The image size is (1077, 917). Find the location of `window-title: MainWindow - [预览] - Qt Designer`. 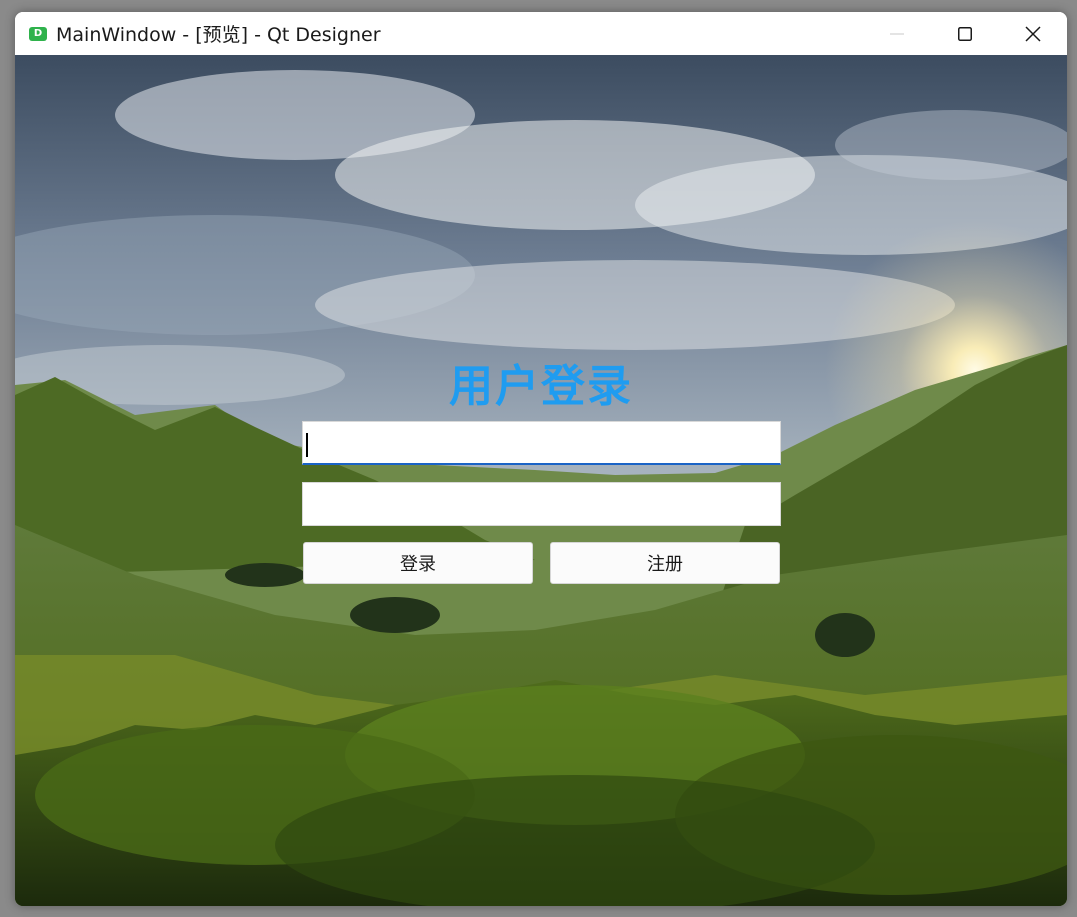

window-title: MainWindow - [预览] - Qt Designer is located at coordinates (218, 35).